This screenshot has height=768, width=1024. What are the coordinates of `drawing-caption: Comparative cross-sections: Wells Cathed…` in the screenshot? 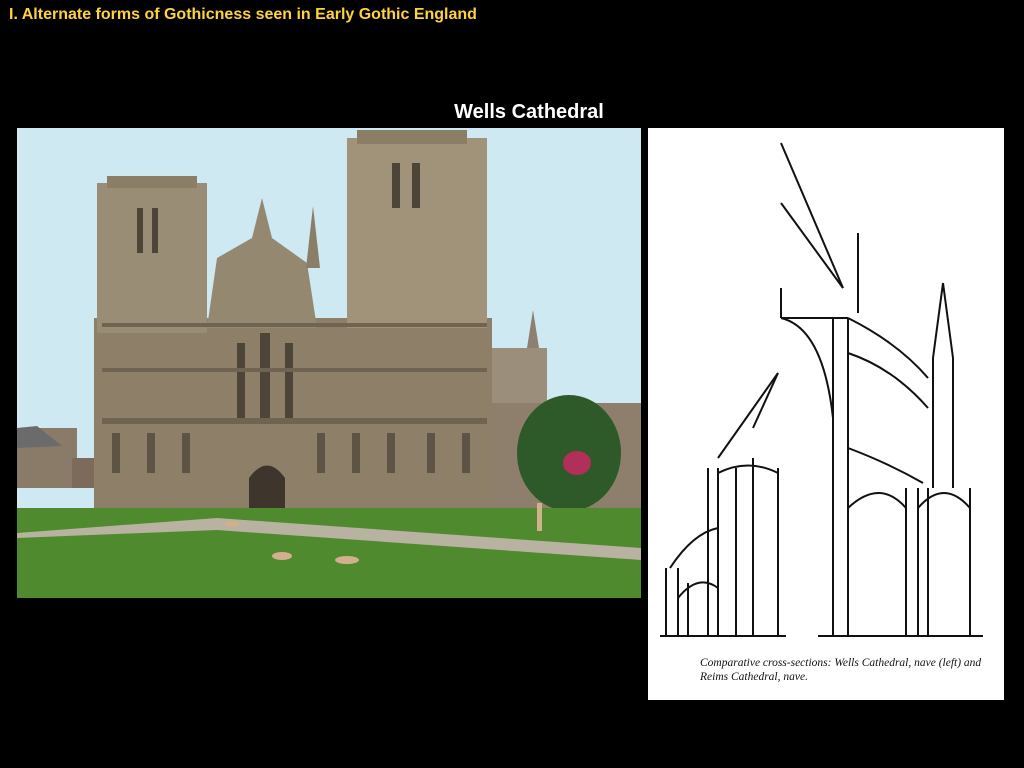 It's located at (841, 670).